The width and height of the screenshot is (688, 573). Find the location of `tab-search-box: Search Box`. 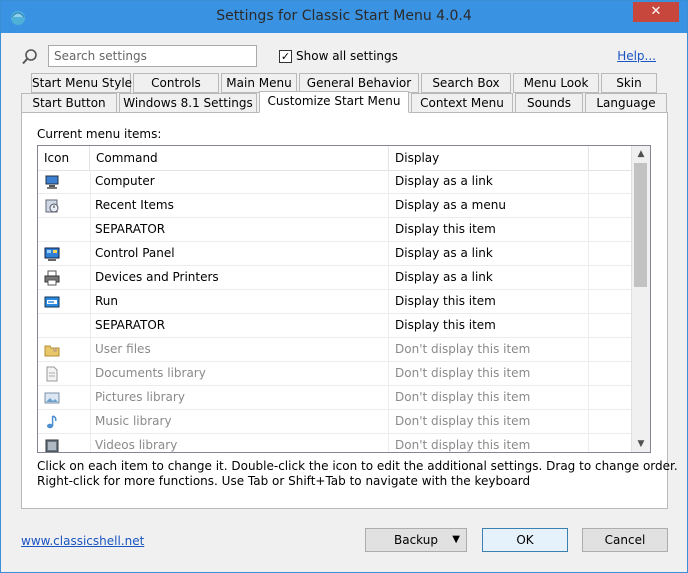

tab-search-box: Search Box is located at coordinates (466, 83).